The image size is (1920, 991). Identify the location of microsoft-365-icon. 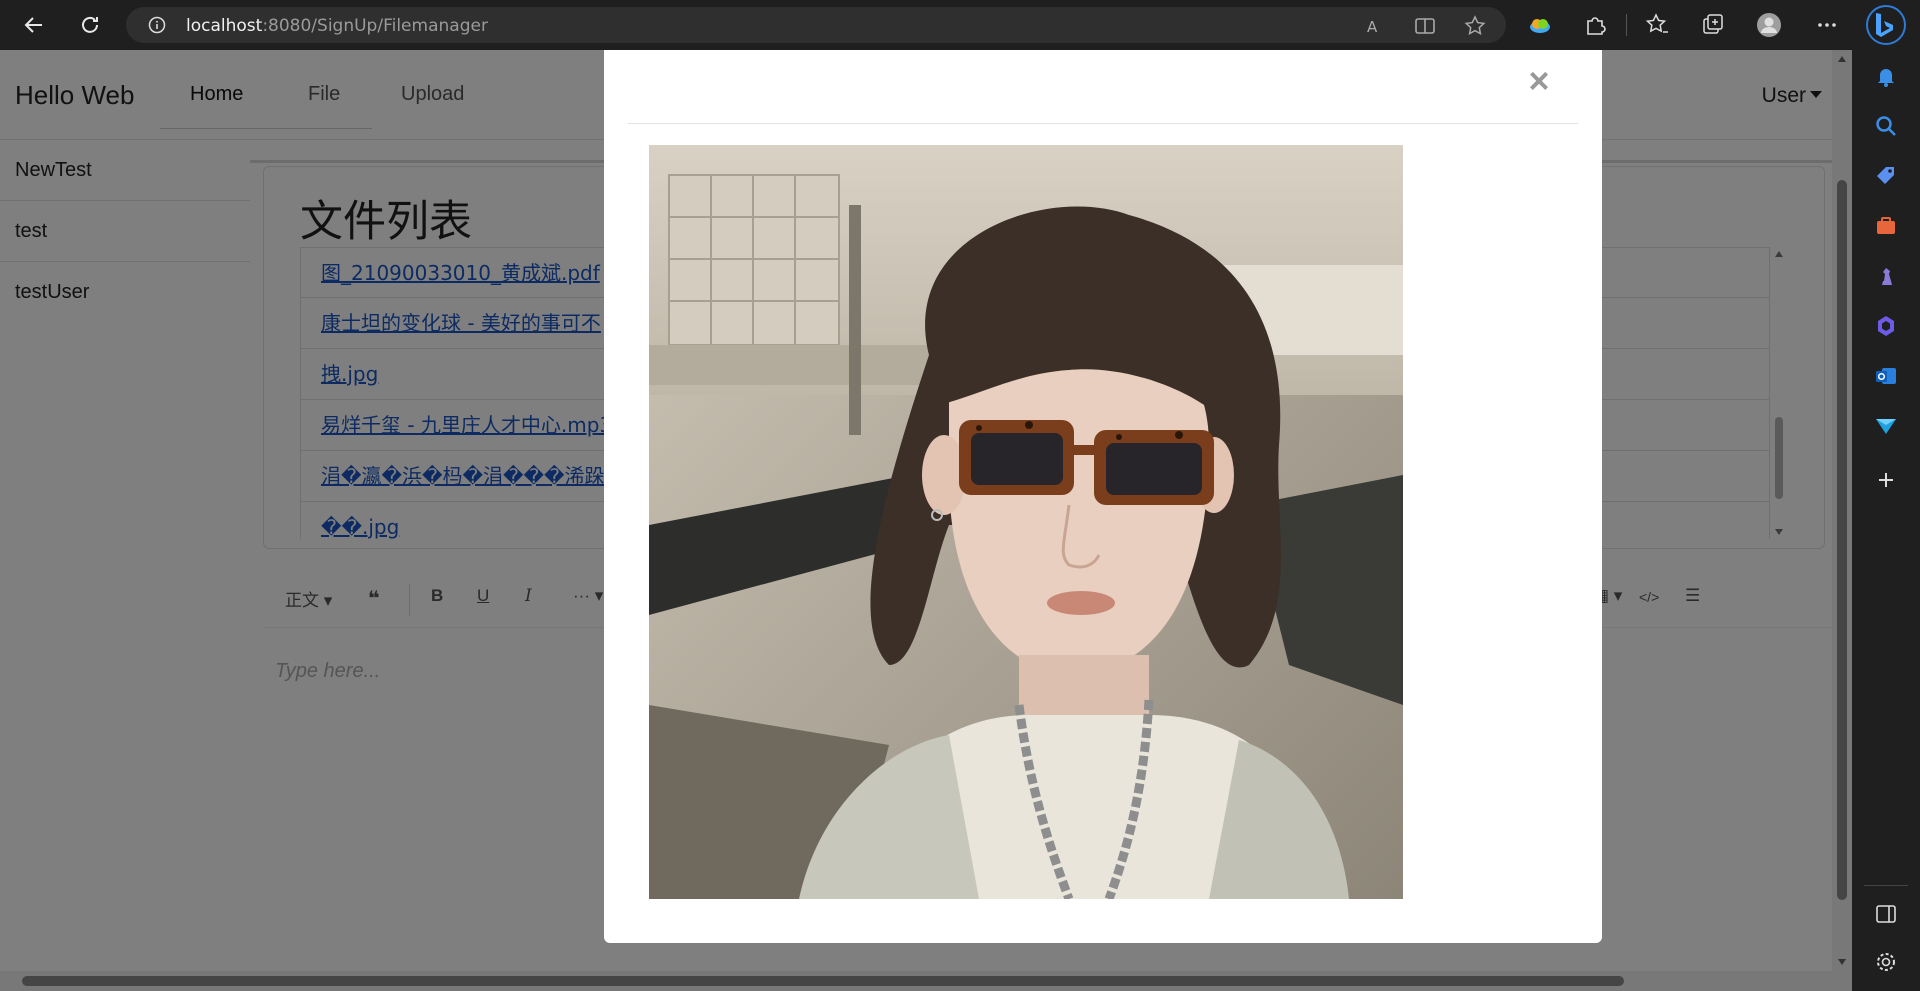
(1886, 326).